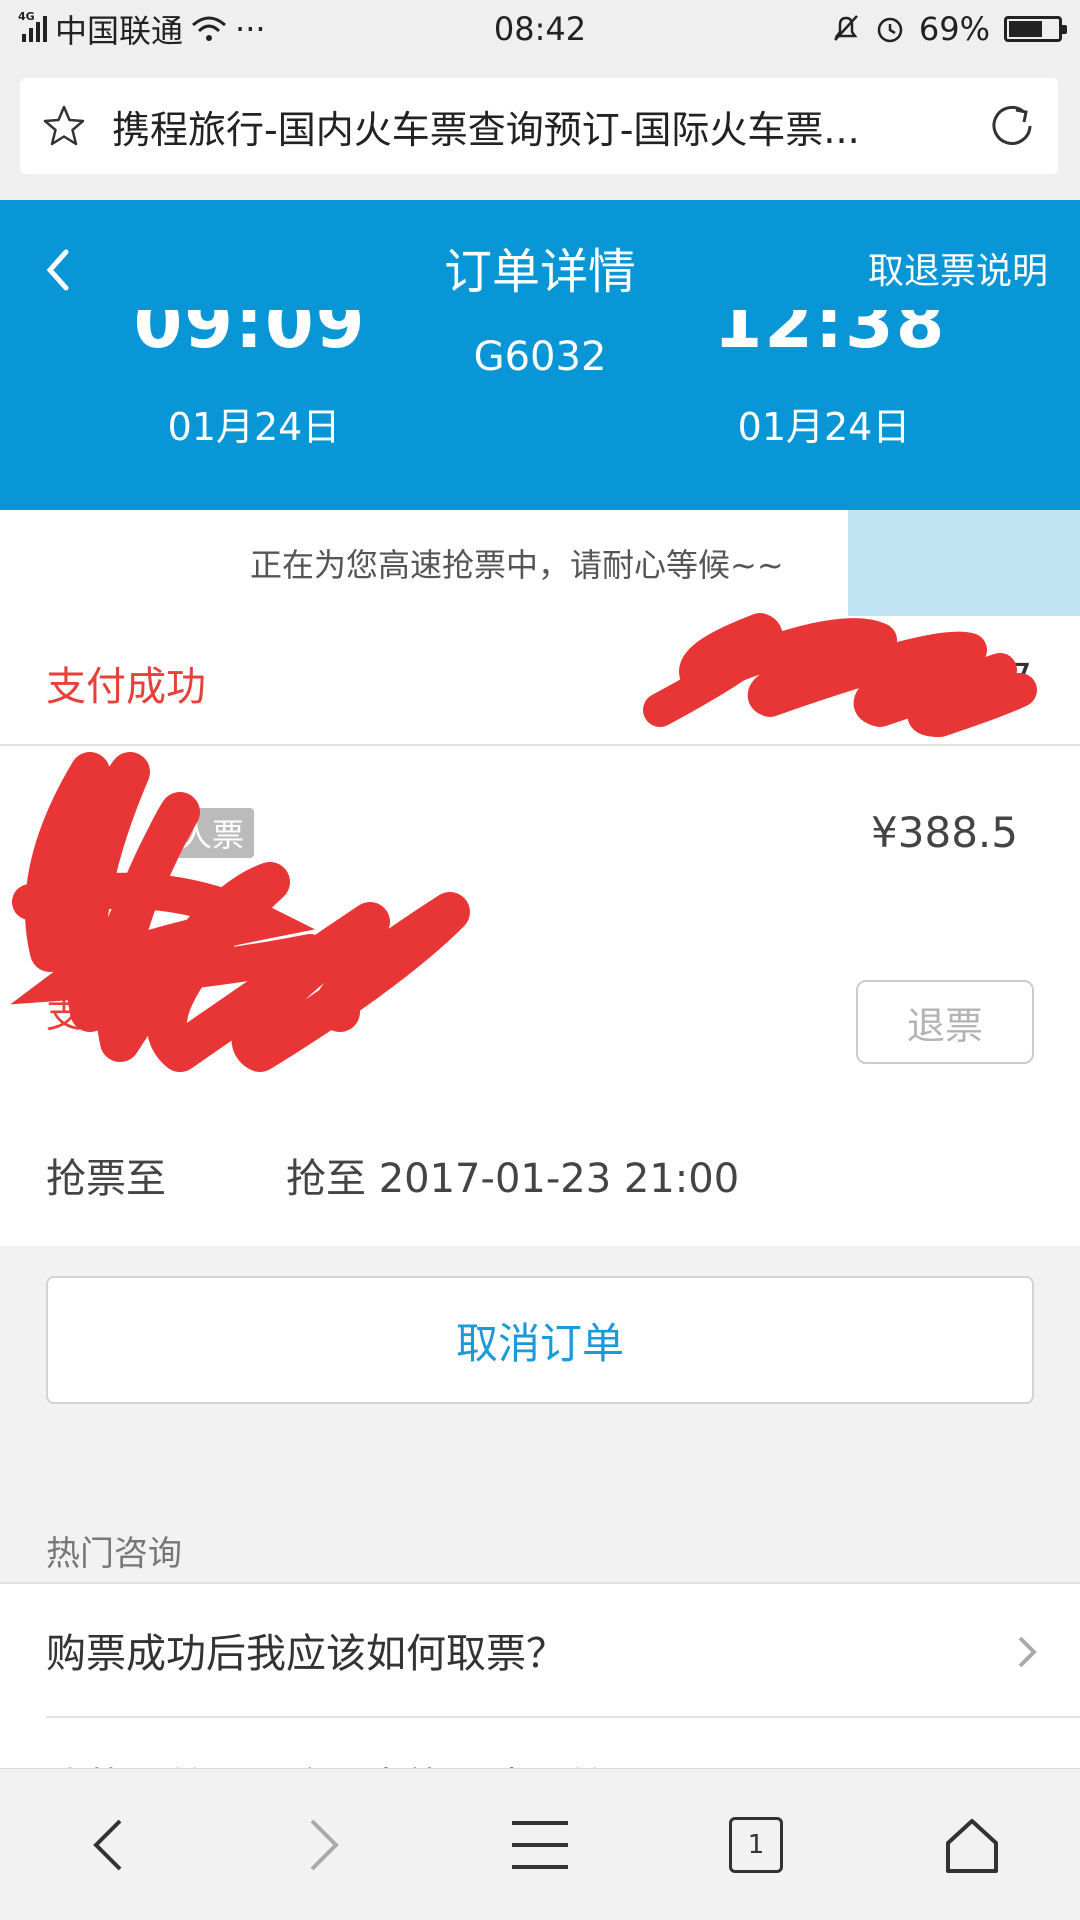 The height and width of the screenshot is (1920, 1080). I want to click on browser-toolbar: 1, so click(540, 1844).